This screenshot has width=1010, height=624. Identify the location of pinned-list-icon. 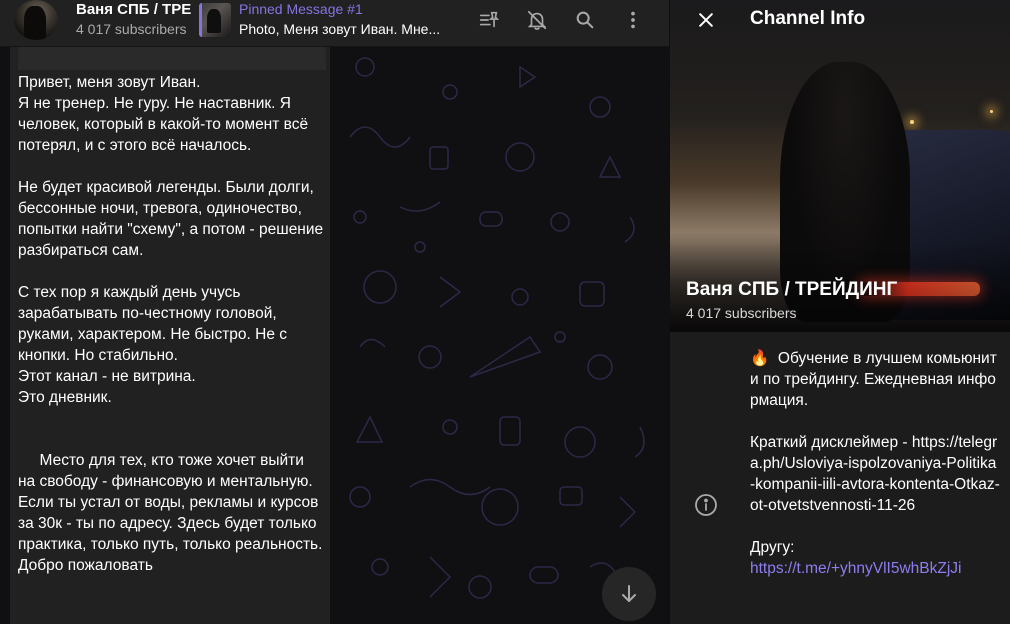
(489, 19).